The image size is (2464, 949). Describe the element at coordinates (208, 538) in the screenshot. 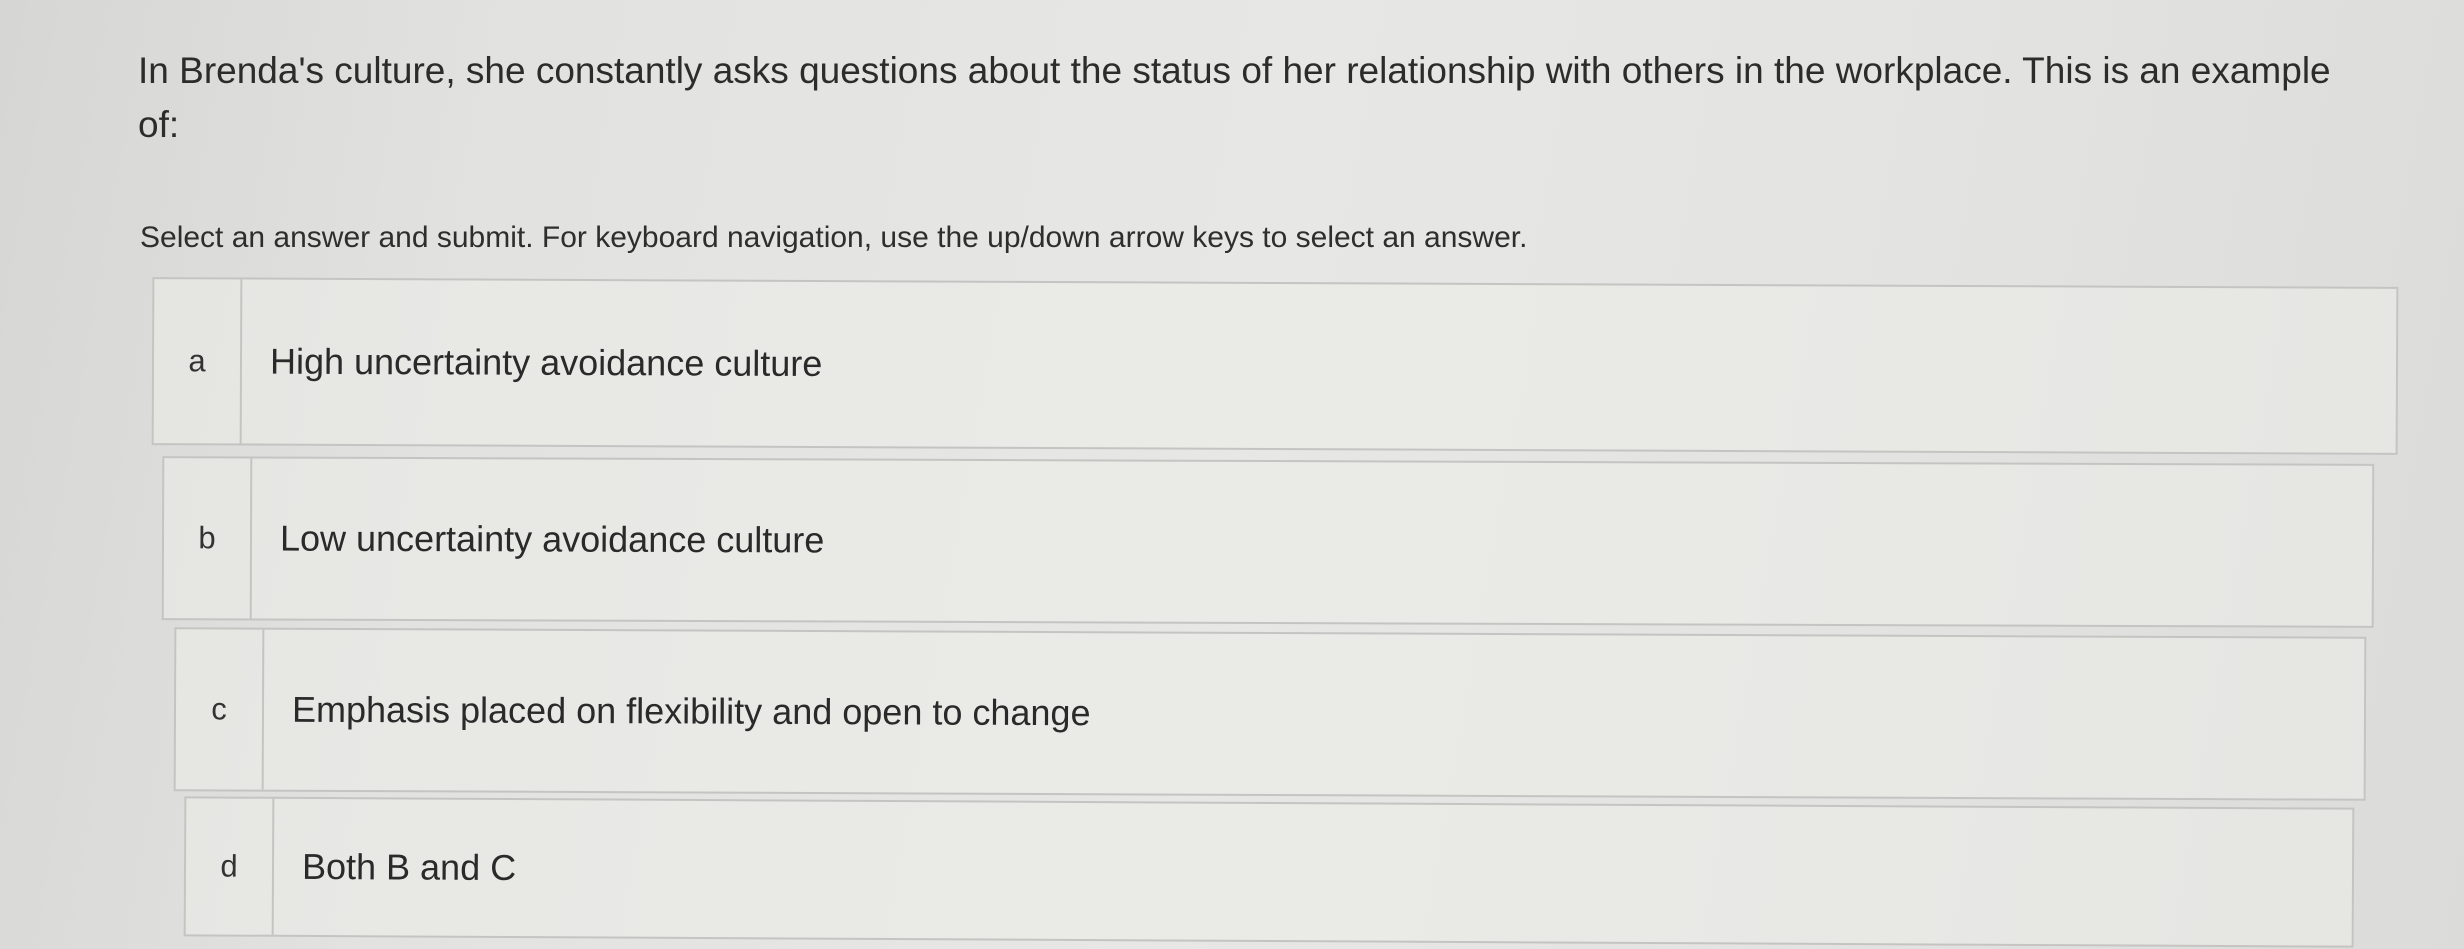

I see `option-letter: b` at that location.